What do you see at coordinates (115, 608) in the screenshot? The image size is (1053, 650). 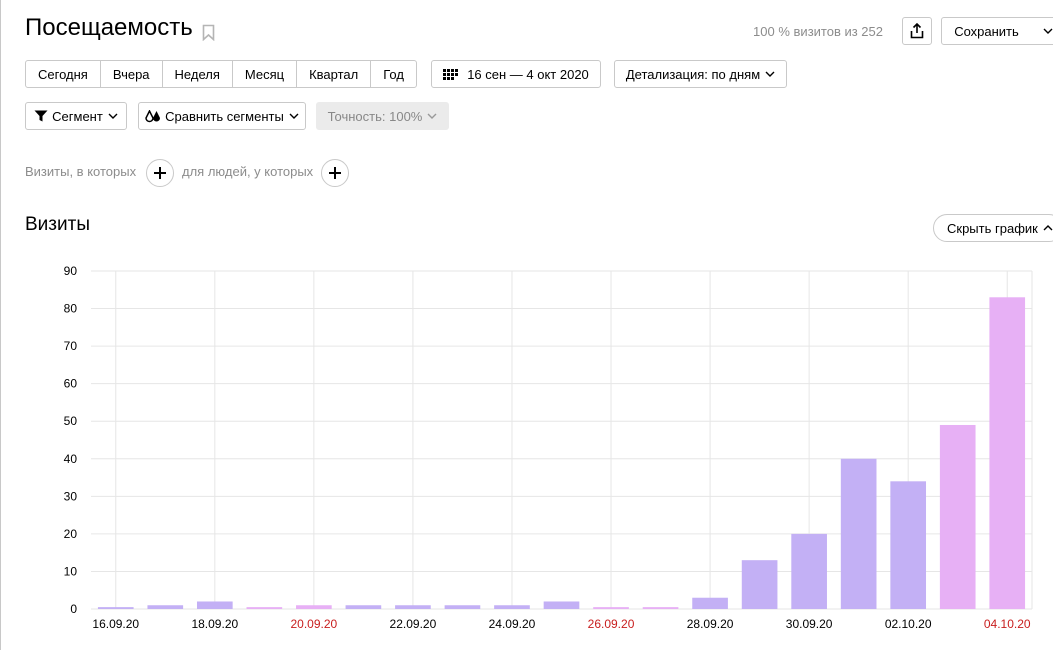 I see `bar-16.09.20` at bounding box center [115, 608].